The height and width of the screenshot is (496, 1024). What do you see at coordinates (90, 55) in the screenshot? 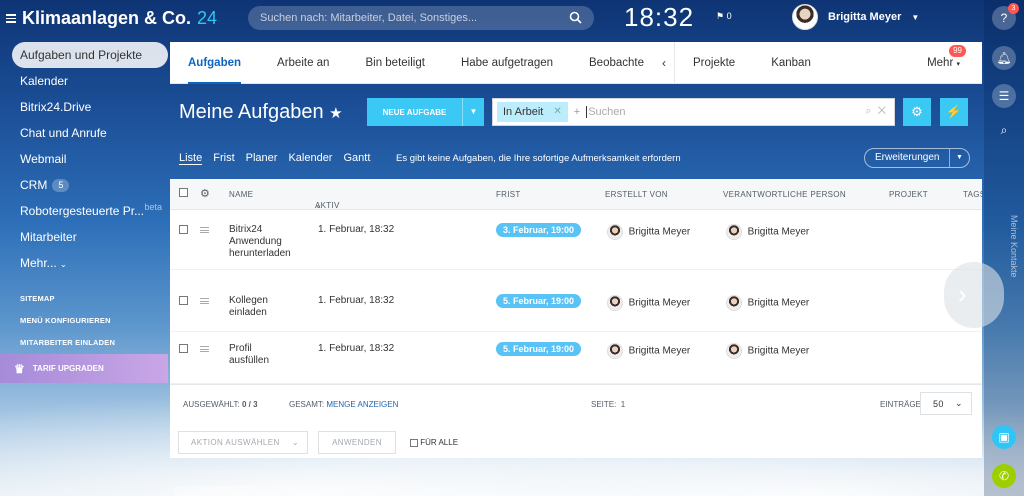
I see `nav-item-tasks: Aufgaben und Projekte` at bounding box center [90, 55].